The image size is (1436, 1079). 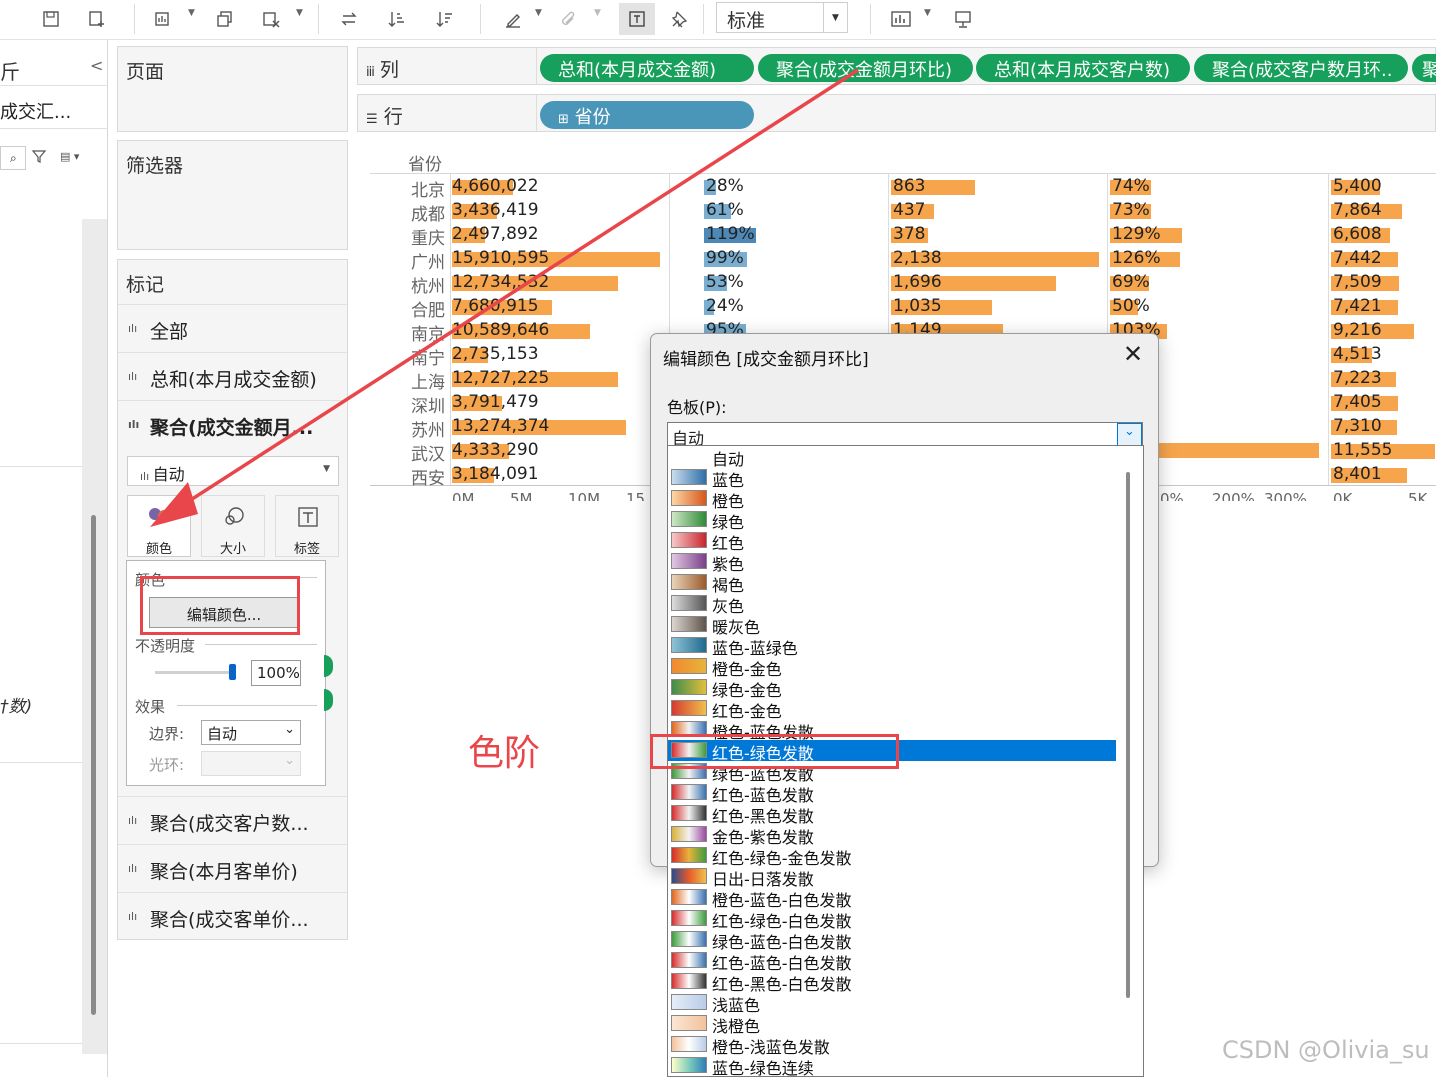 What do you see at coordinates (1326, 1050) in the screenshot?
I see `watermark: CSDN @Olivia_su` at bounding box center [1326, 1050].